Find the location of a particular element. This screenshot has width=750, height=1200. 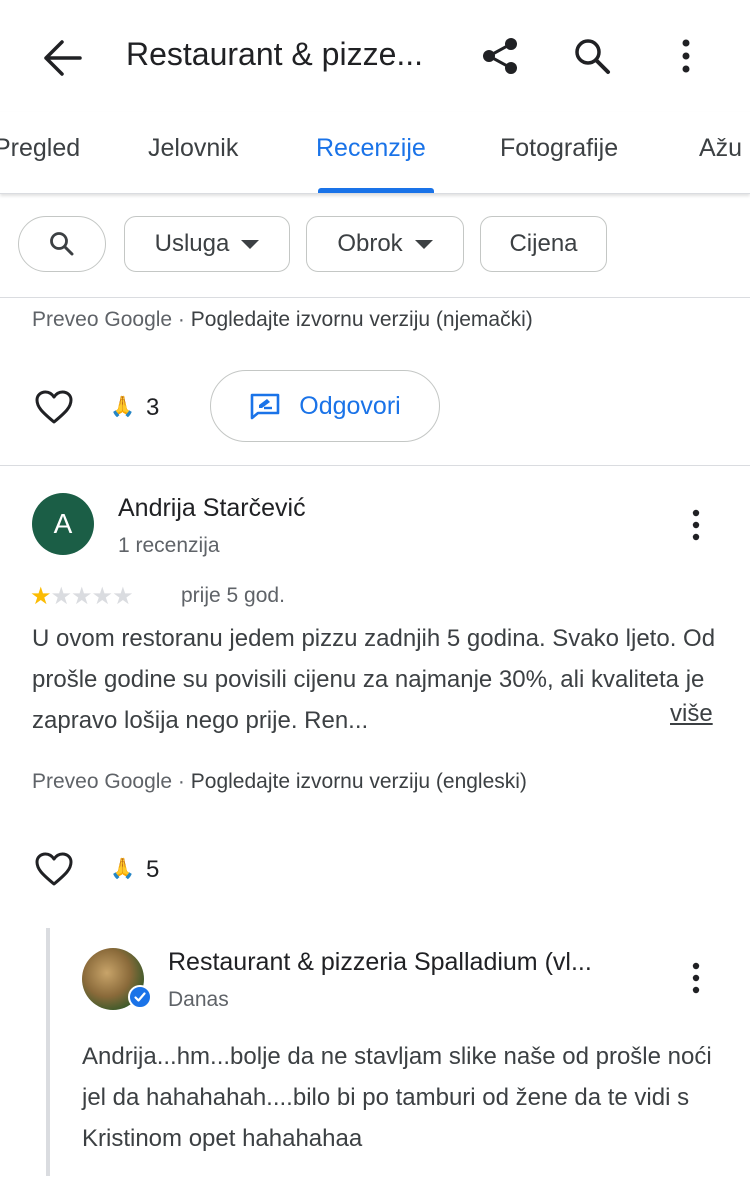

filter-cijena: Cijena is located at coordinates (543, 244).